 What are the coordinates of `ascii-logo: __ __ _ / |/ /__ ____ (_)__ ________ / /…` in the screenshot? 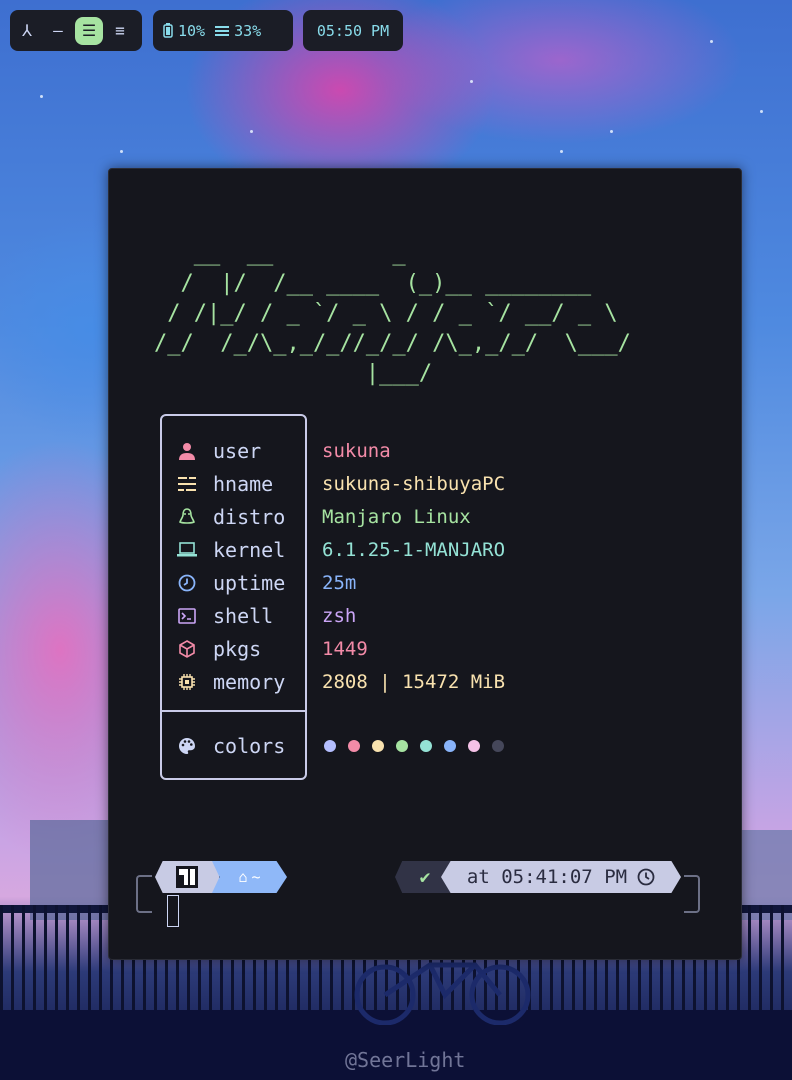 It's located at (392, 314).